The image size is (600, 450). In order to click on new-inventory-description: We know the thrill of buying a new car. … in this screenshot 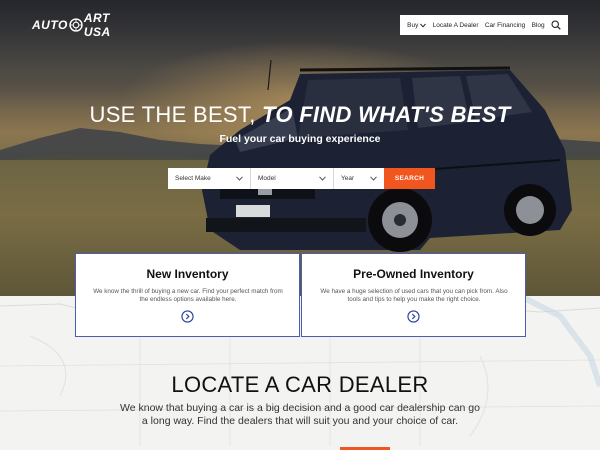, I will do `click(188, 295)`.